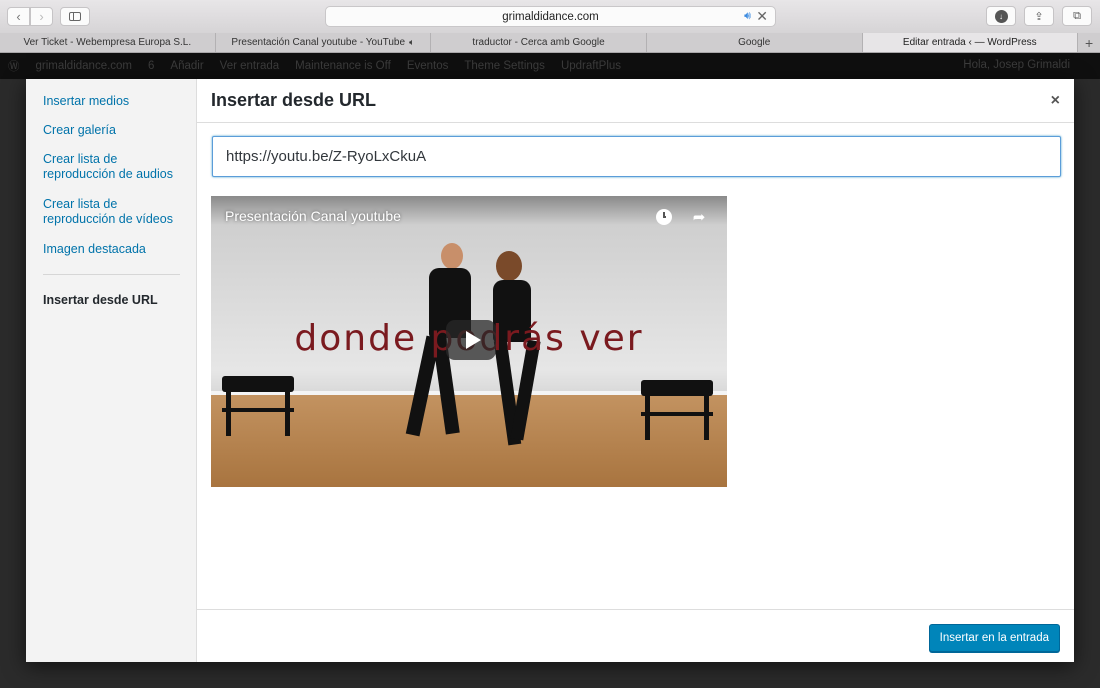  What do you see at coordinates (118, 300) in the screenshot?
I see `menu-insert-from-url: Insertar desde URL` at bounding box center [118, 300].